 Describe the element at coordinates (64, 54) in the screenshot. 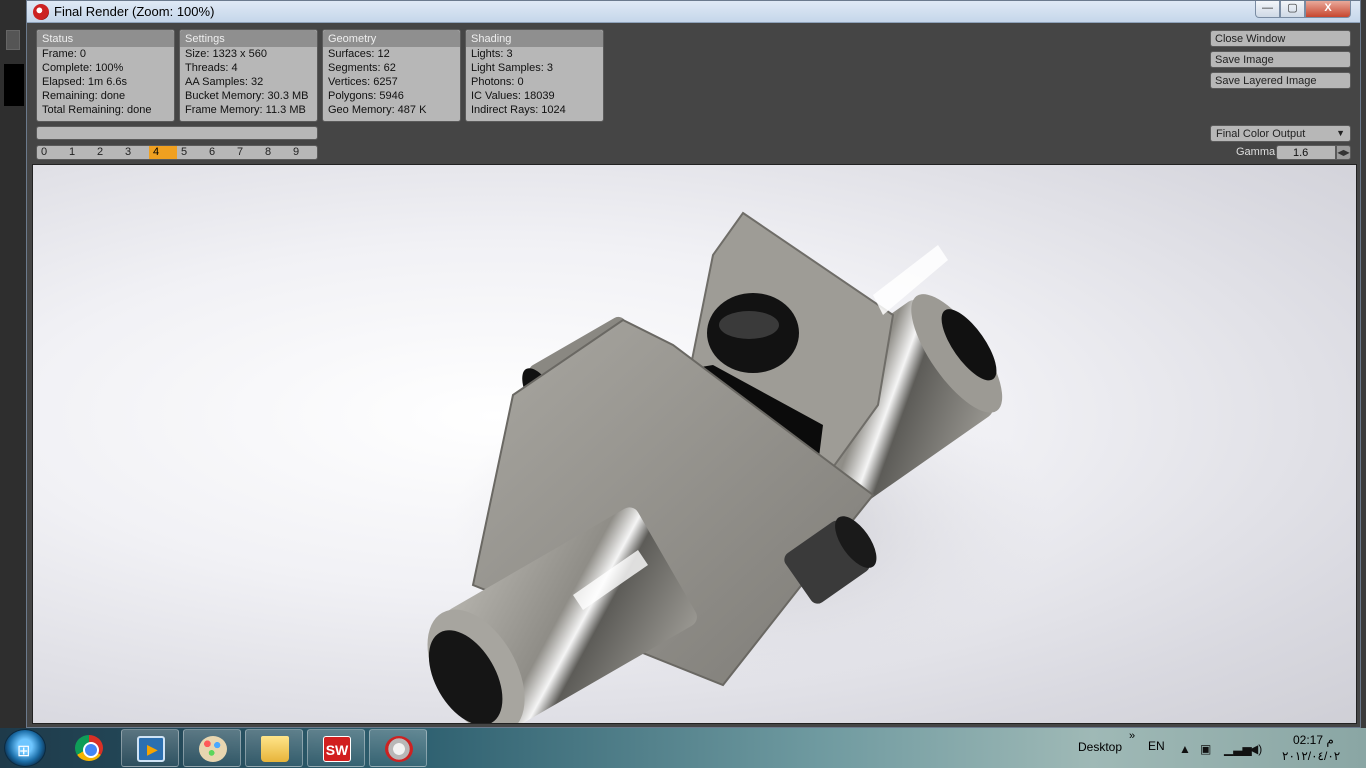

I see `status-frame: Frame: 0` at that location.